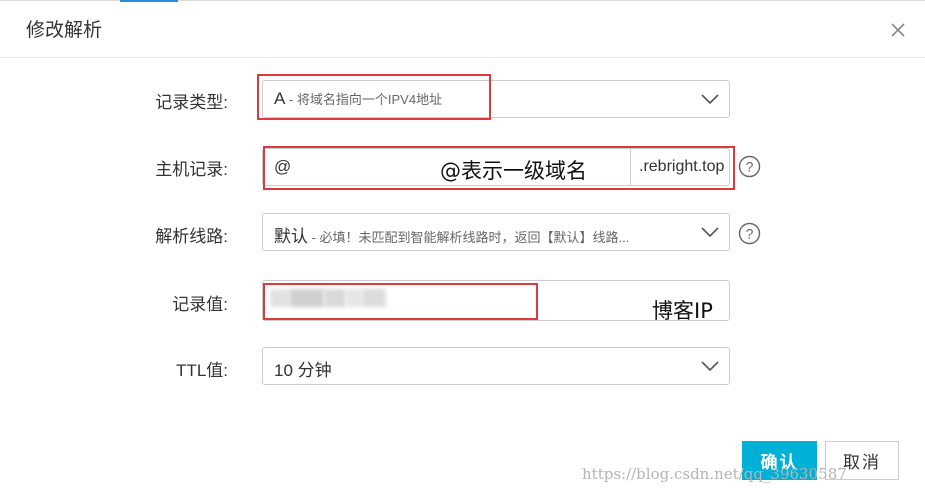  Describe the element at coordinates (202, 370) in the screenshot. I see `ttl-label: TTL值:` at that location.